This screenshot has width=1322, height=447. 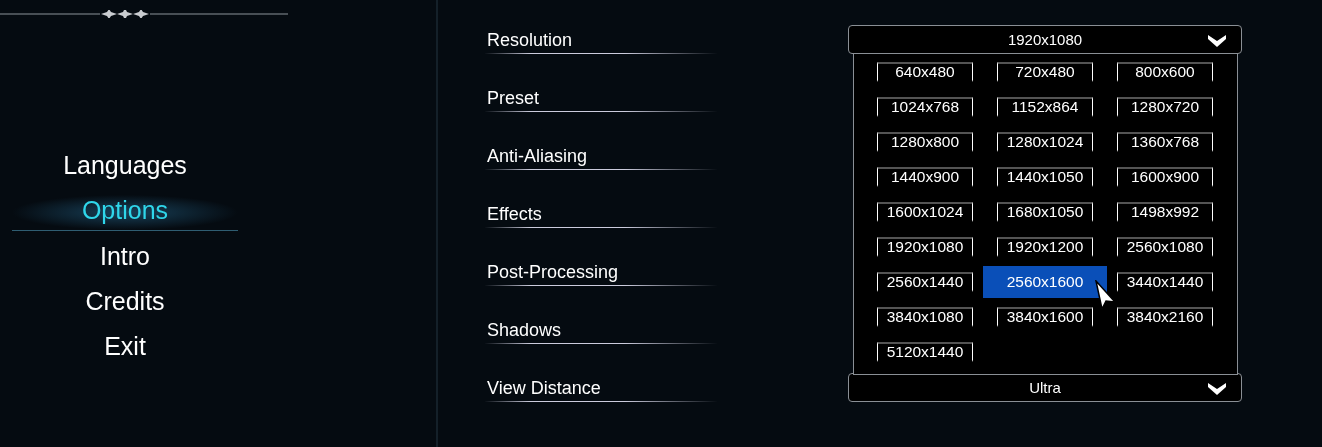 What do you see at coordinates (1045, 212) in the screenshot?
I see `resolution-option: 1680x1050` at bounding box center [1045, 212].